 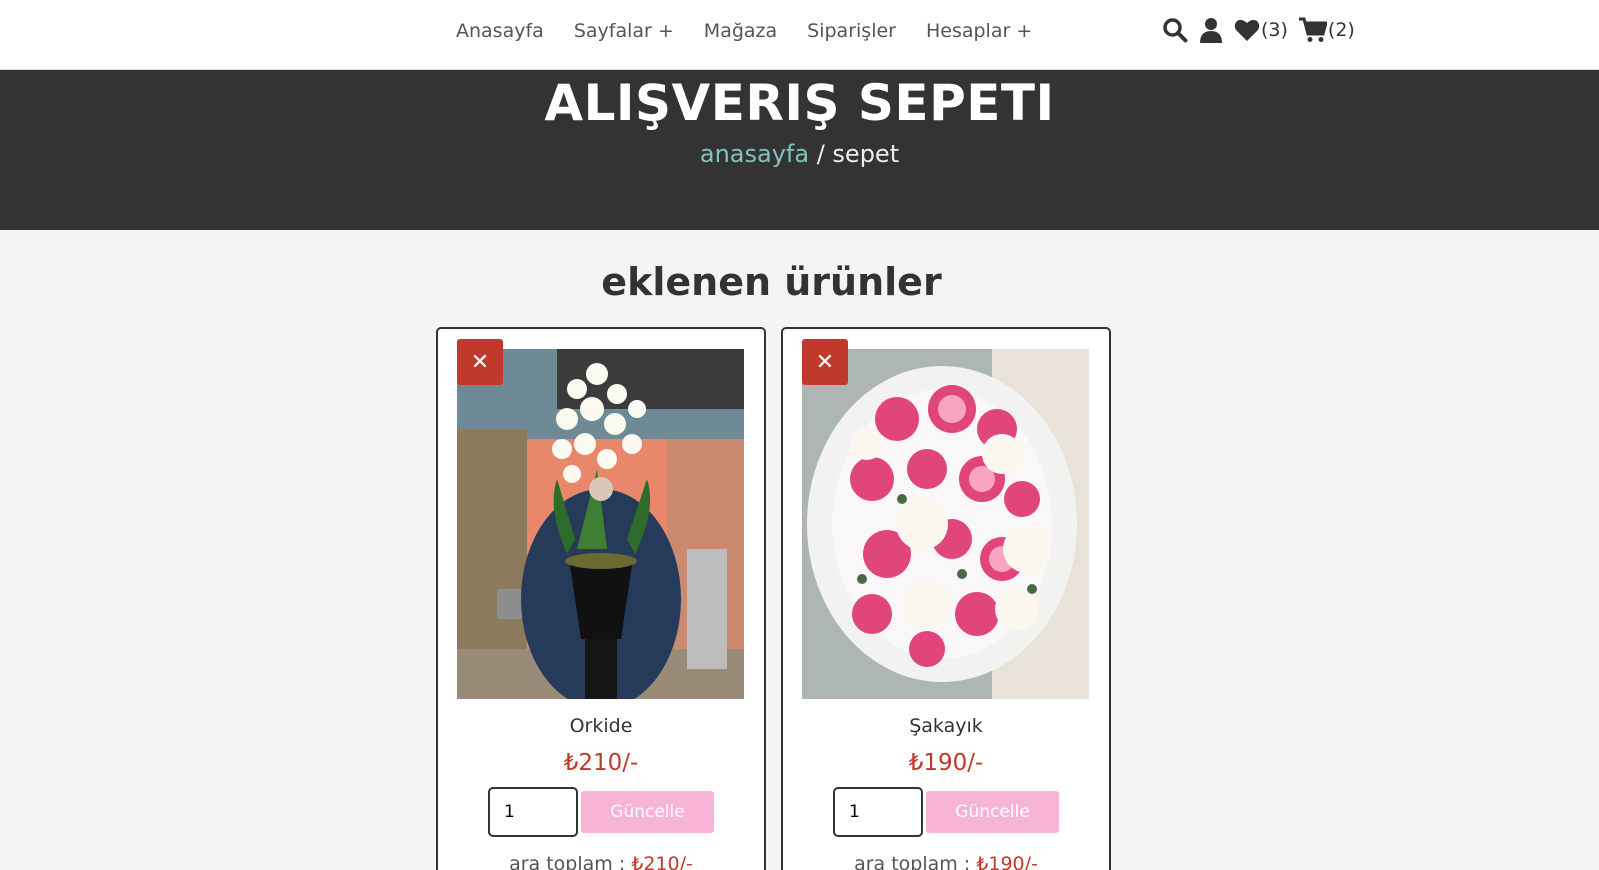 I want to click on section-title: eklenen ürünler, so click(x=771, y=282).